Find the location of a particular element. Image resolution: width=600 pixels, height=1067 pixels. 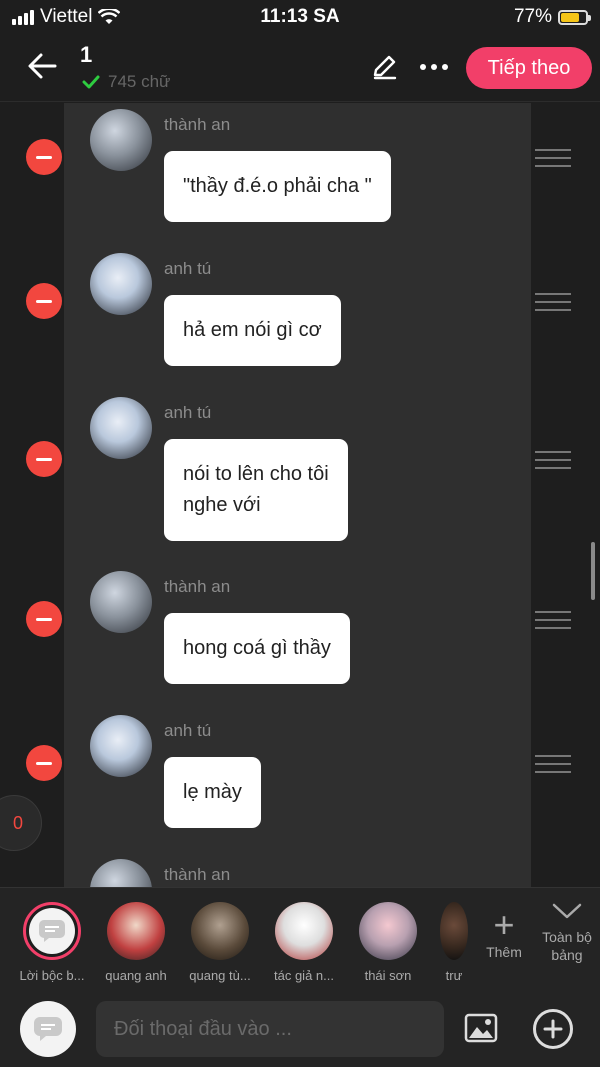

status-right: 77% is located at coordinates (552, 17).